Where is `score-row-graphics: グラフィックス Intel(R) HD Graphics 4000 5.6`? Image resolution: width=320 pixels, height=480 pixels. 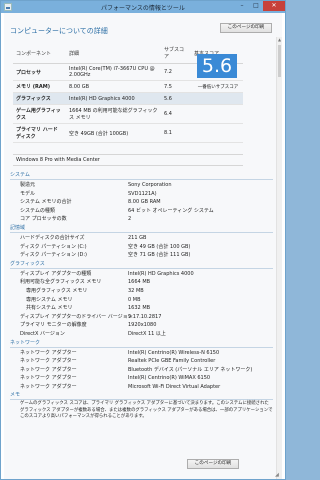
score-row-graphics: グラフィックス Intel(R) HD Graphics 4000 5.6 is located at coordinates (128, 98).